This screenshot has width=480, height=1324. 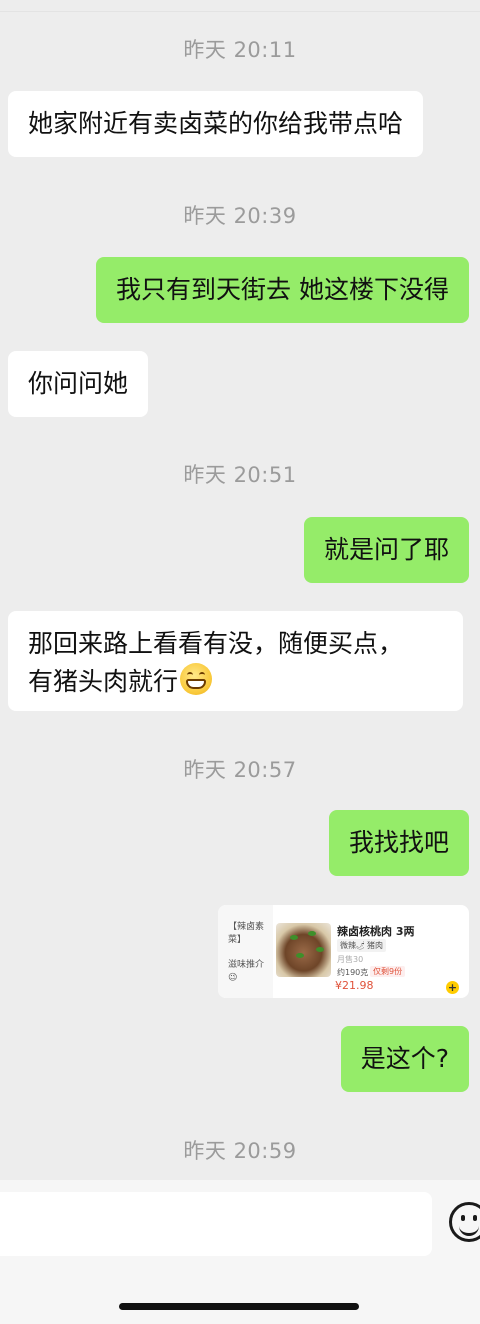 I want to click on message-bubble-incoming: 她家附近有卖卤菜的你给我带点哈, so click(x=216, y=124).